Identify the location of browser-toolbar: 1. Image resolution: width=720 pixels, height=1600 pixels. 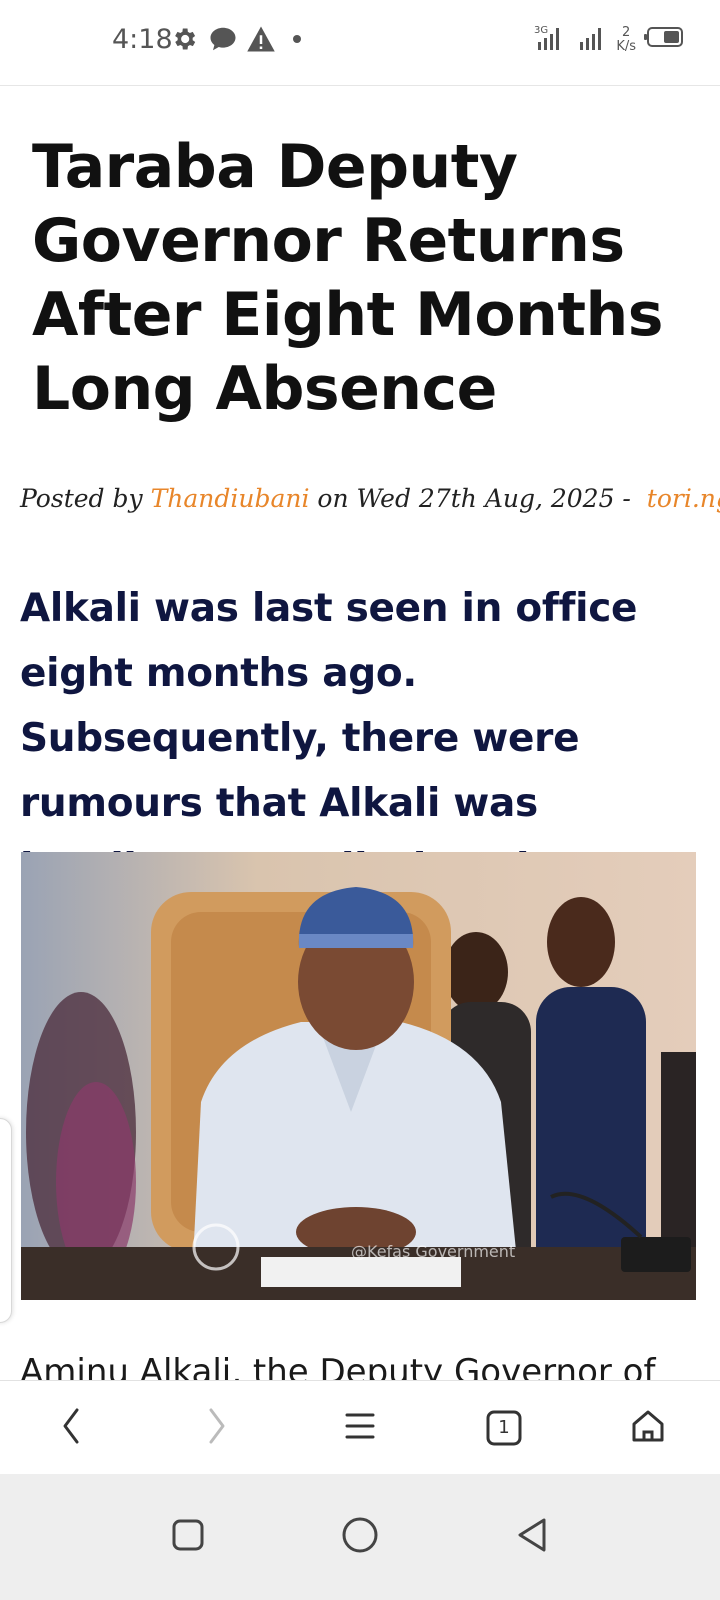
(360, 1427).